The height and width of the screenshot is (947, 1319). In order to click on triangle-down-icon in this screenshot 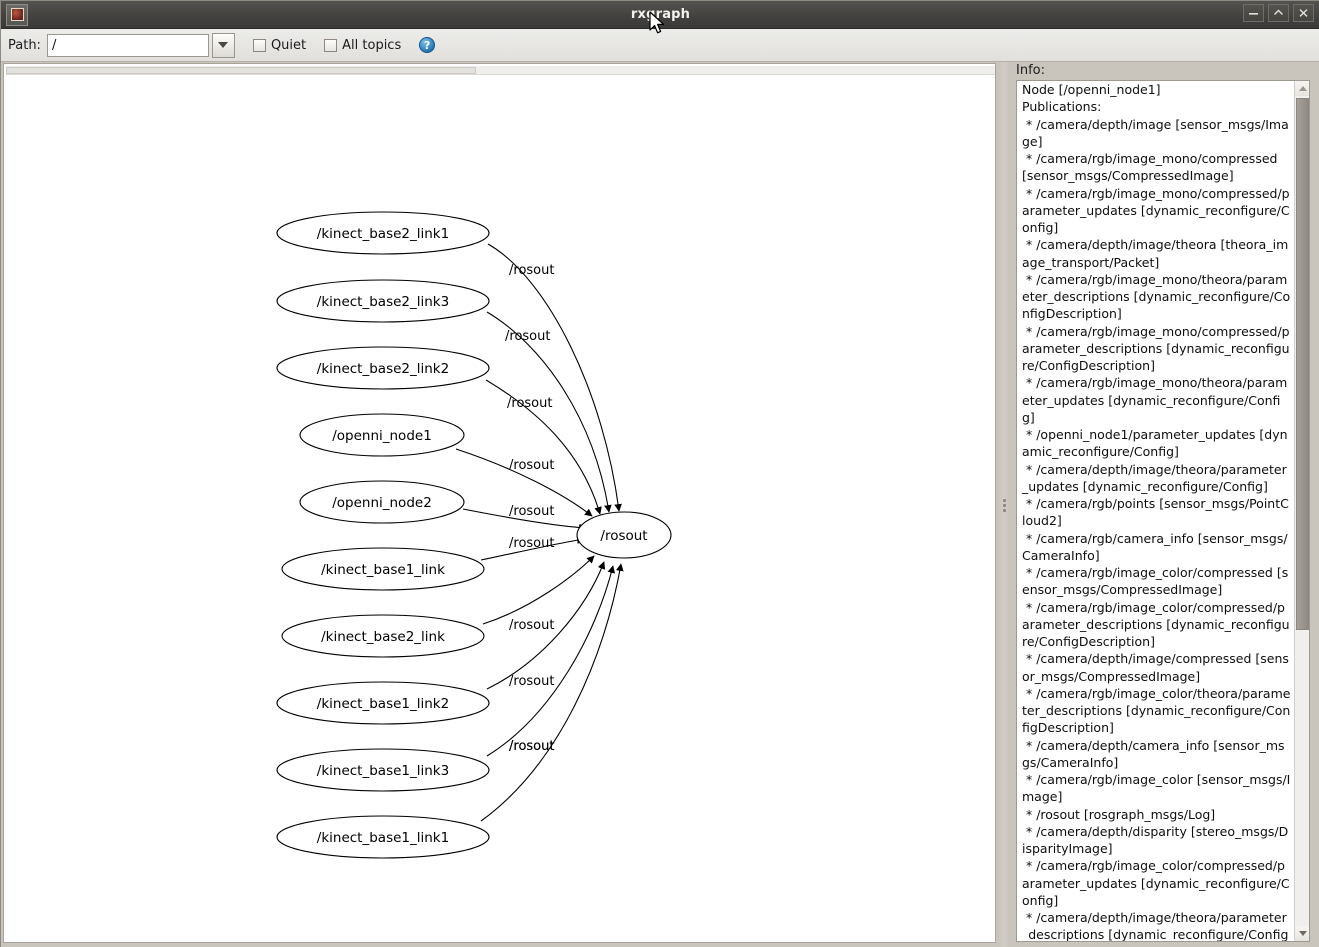, I will do `click(1302, 933)`.